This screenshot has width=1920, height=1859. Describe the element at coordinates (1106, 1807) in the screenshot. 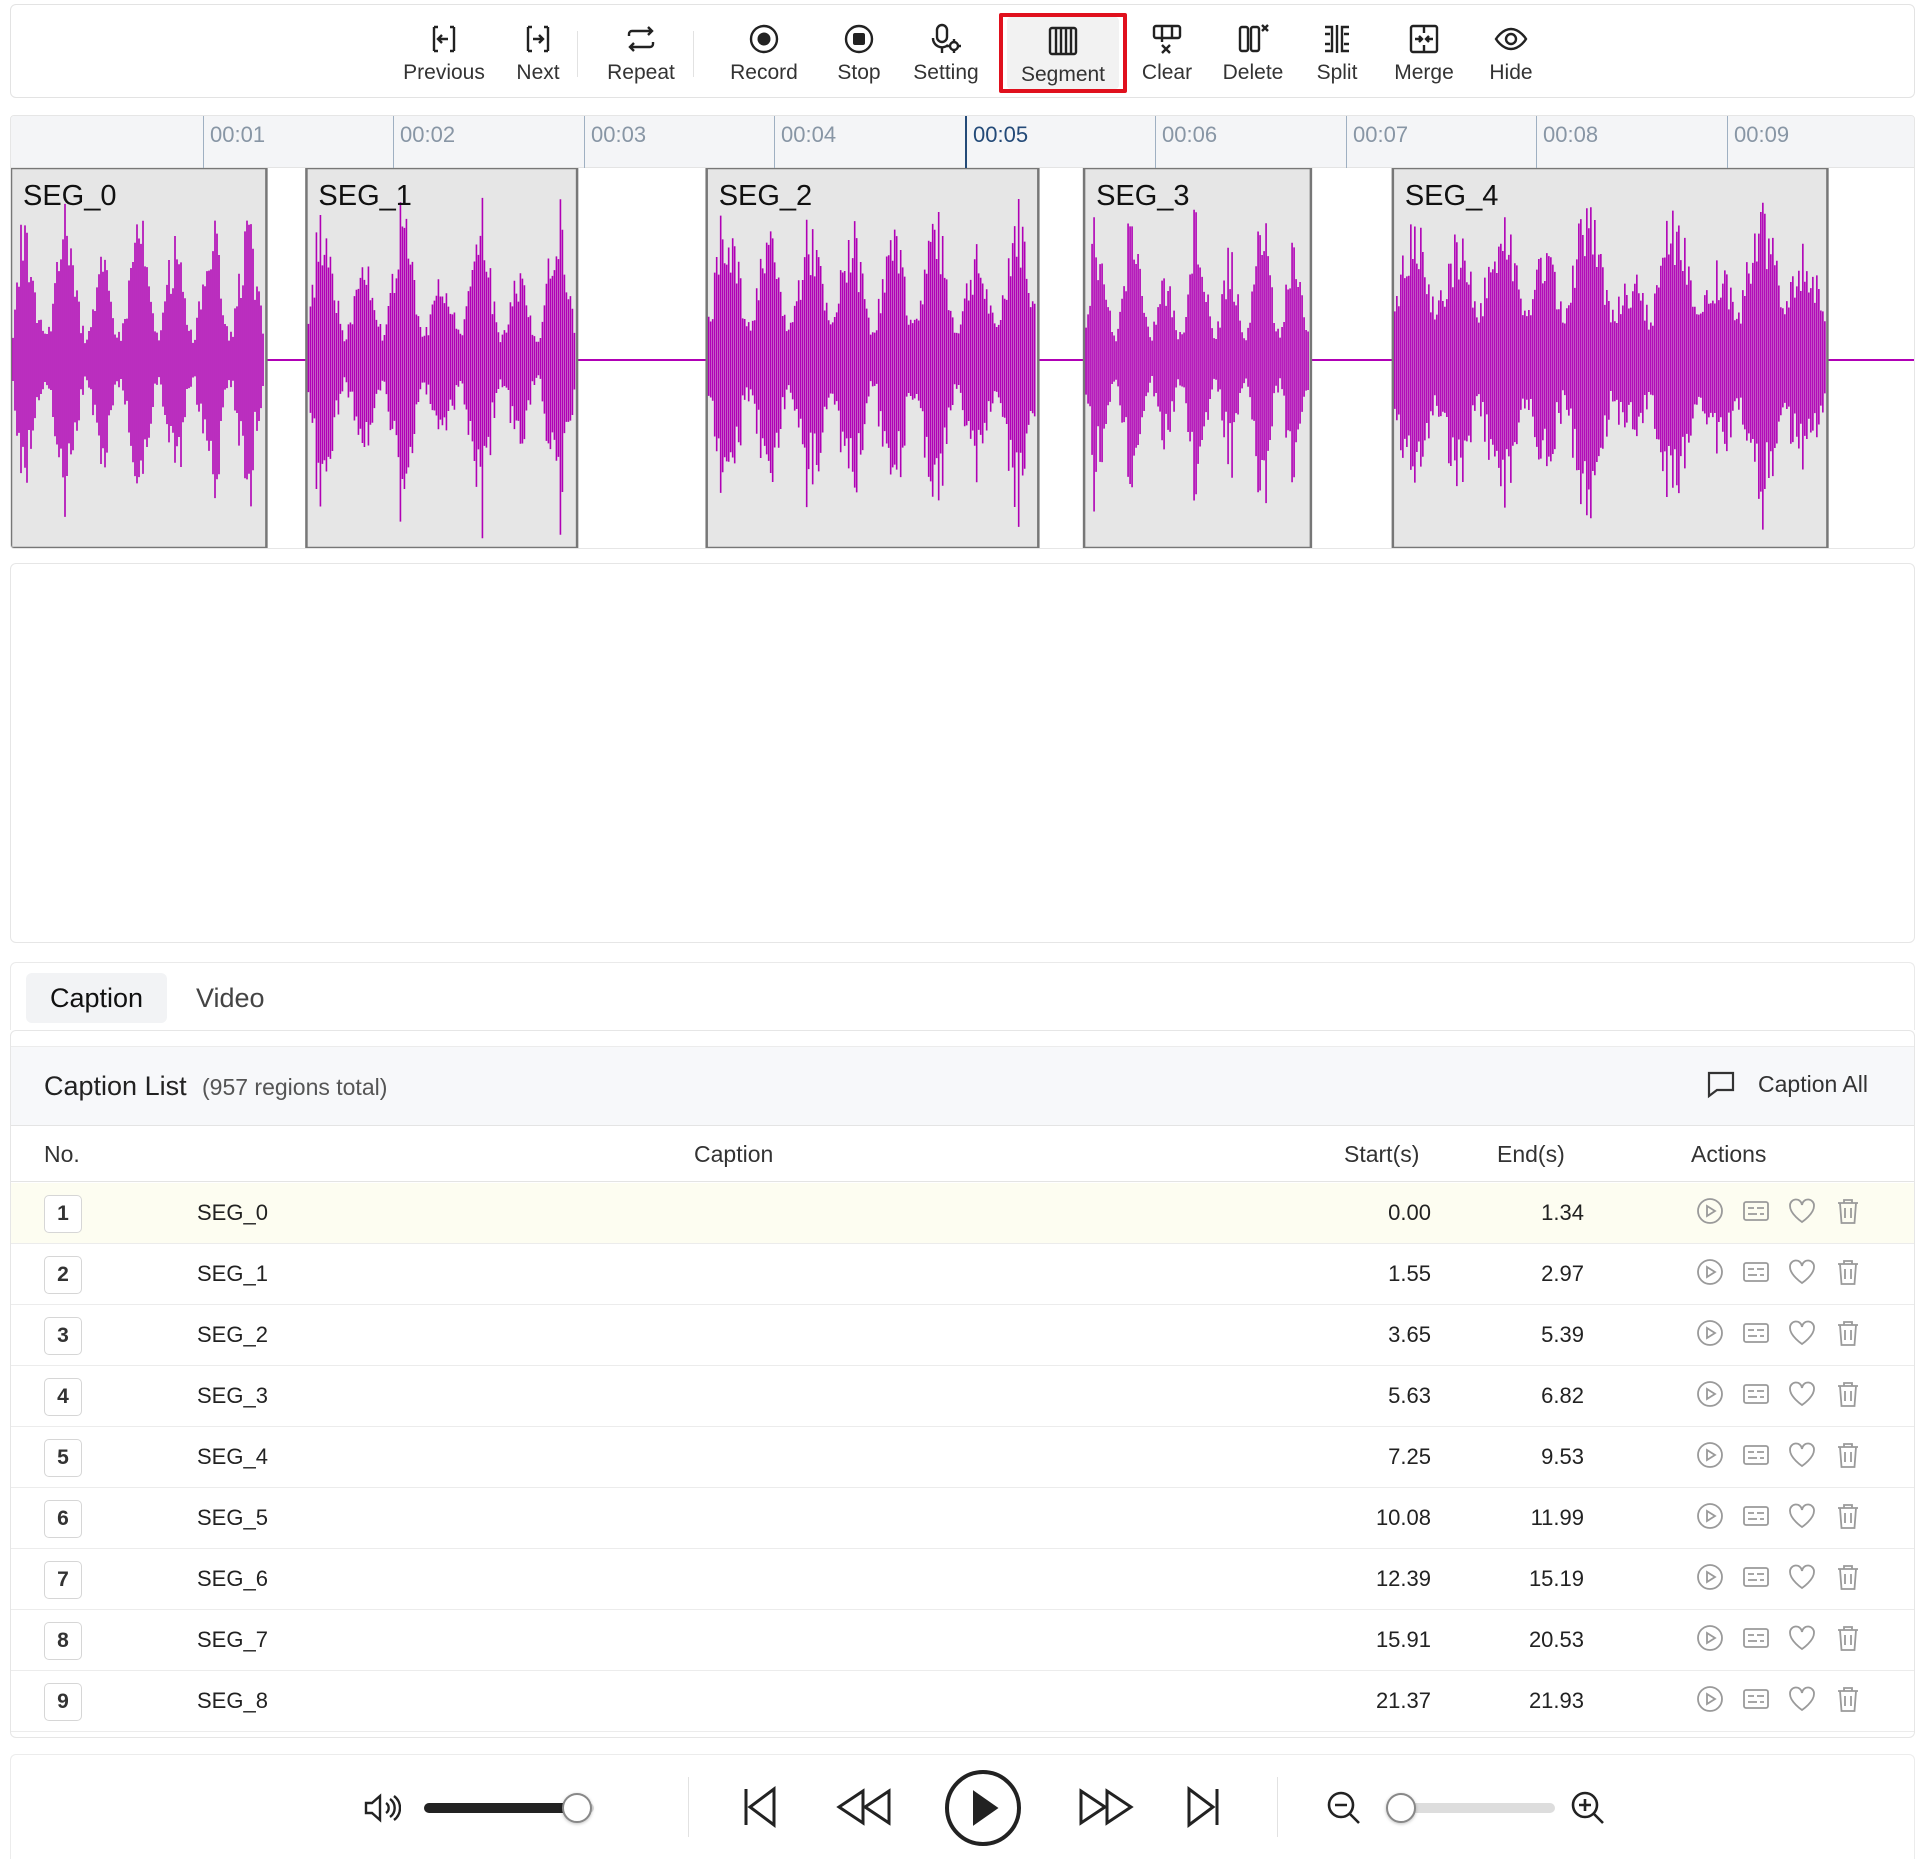

I see `fast-forward-icon` at that location.